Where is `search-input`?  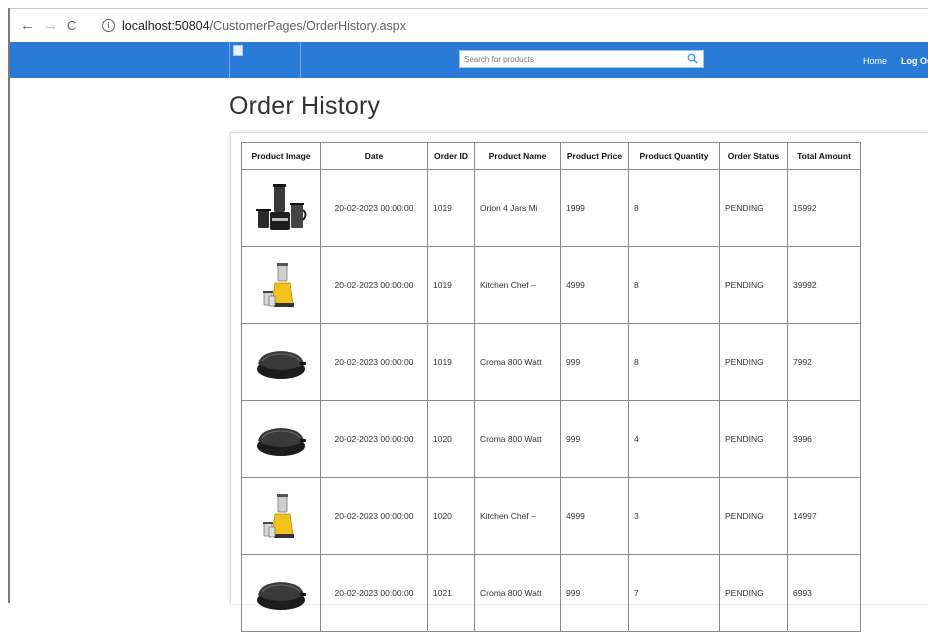
search-input is located at coordinates (581, 59).